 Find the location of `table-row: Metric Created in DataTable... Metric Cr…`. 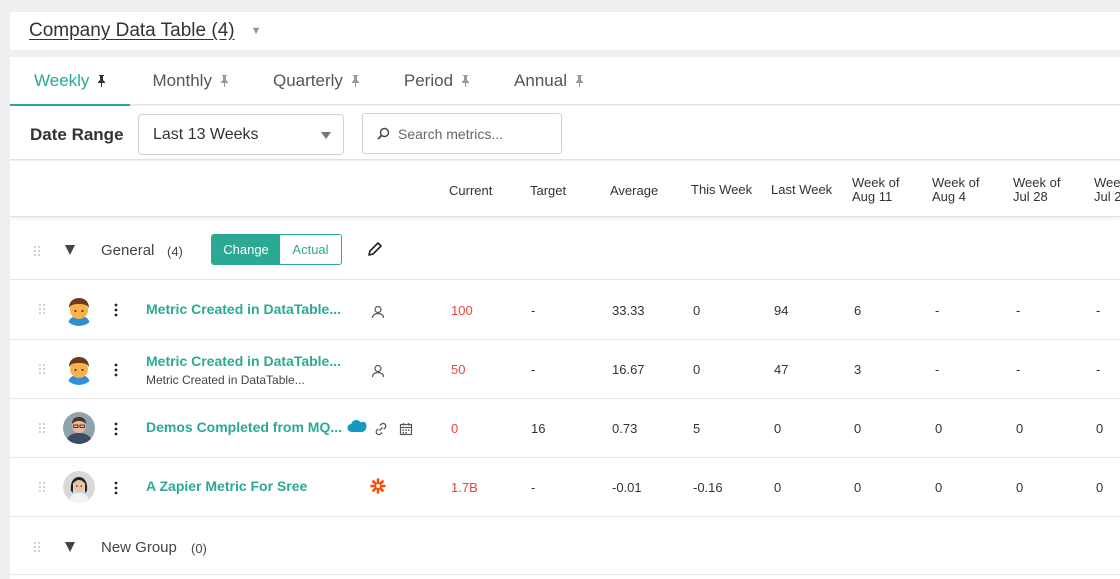

table-row: Metric Created in DataTable... Metric Cr… is located at coordinates (565, 369).